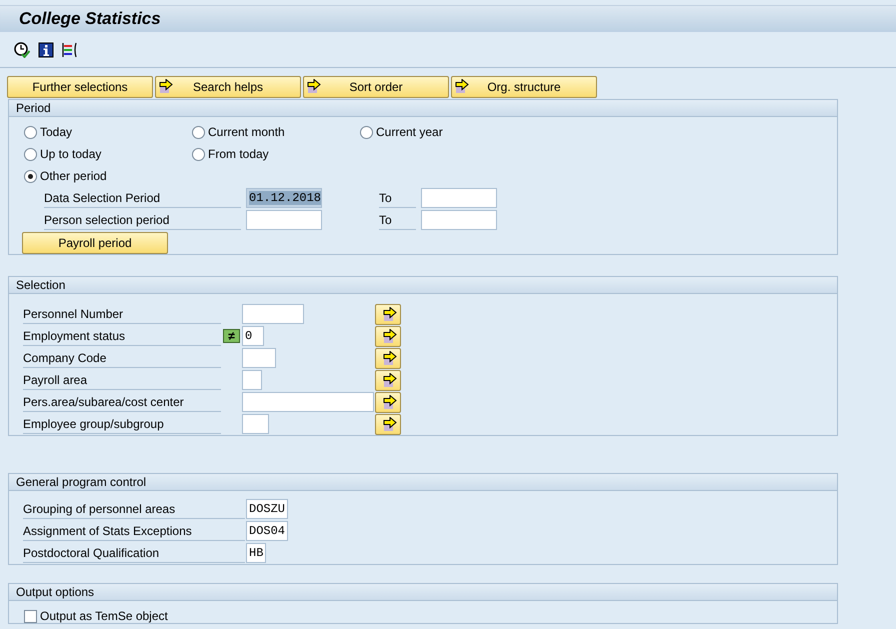 This screenshot has width=896, height=629. Describe the element at coordinates (238, 154) in the screenshot. I see `radio-label: From today` at that location.